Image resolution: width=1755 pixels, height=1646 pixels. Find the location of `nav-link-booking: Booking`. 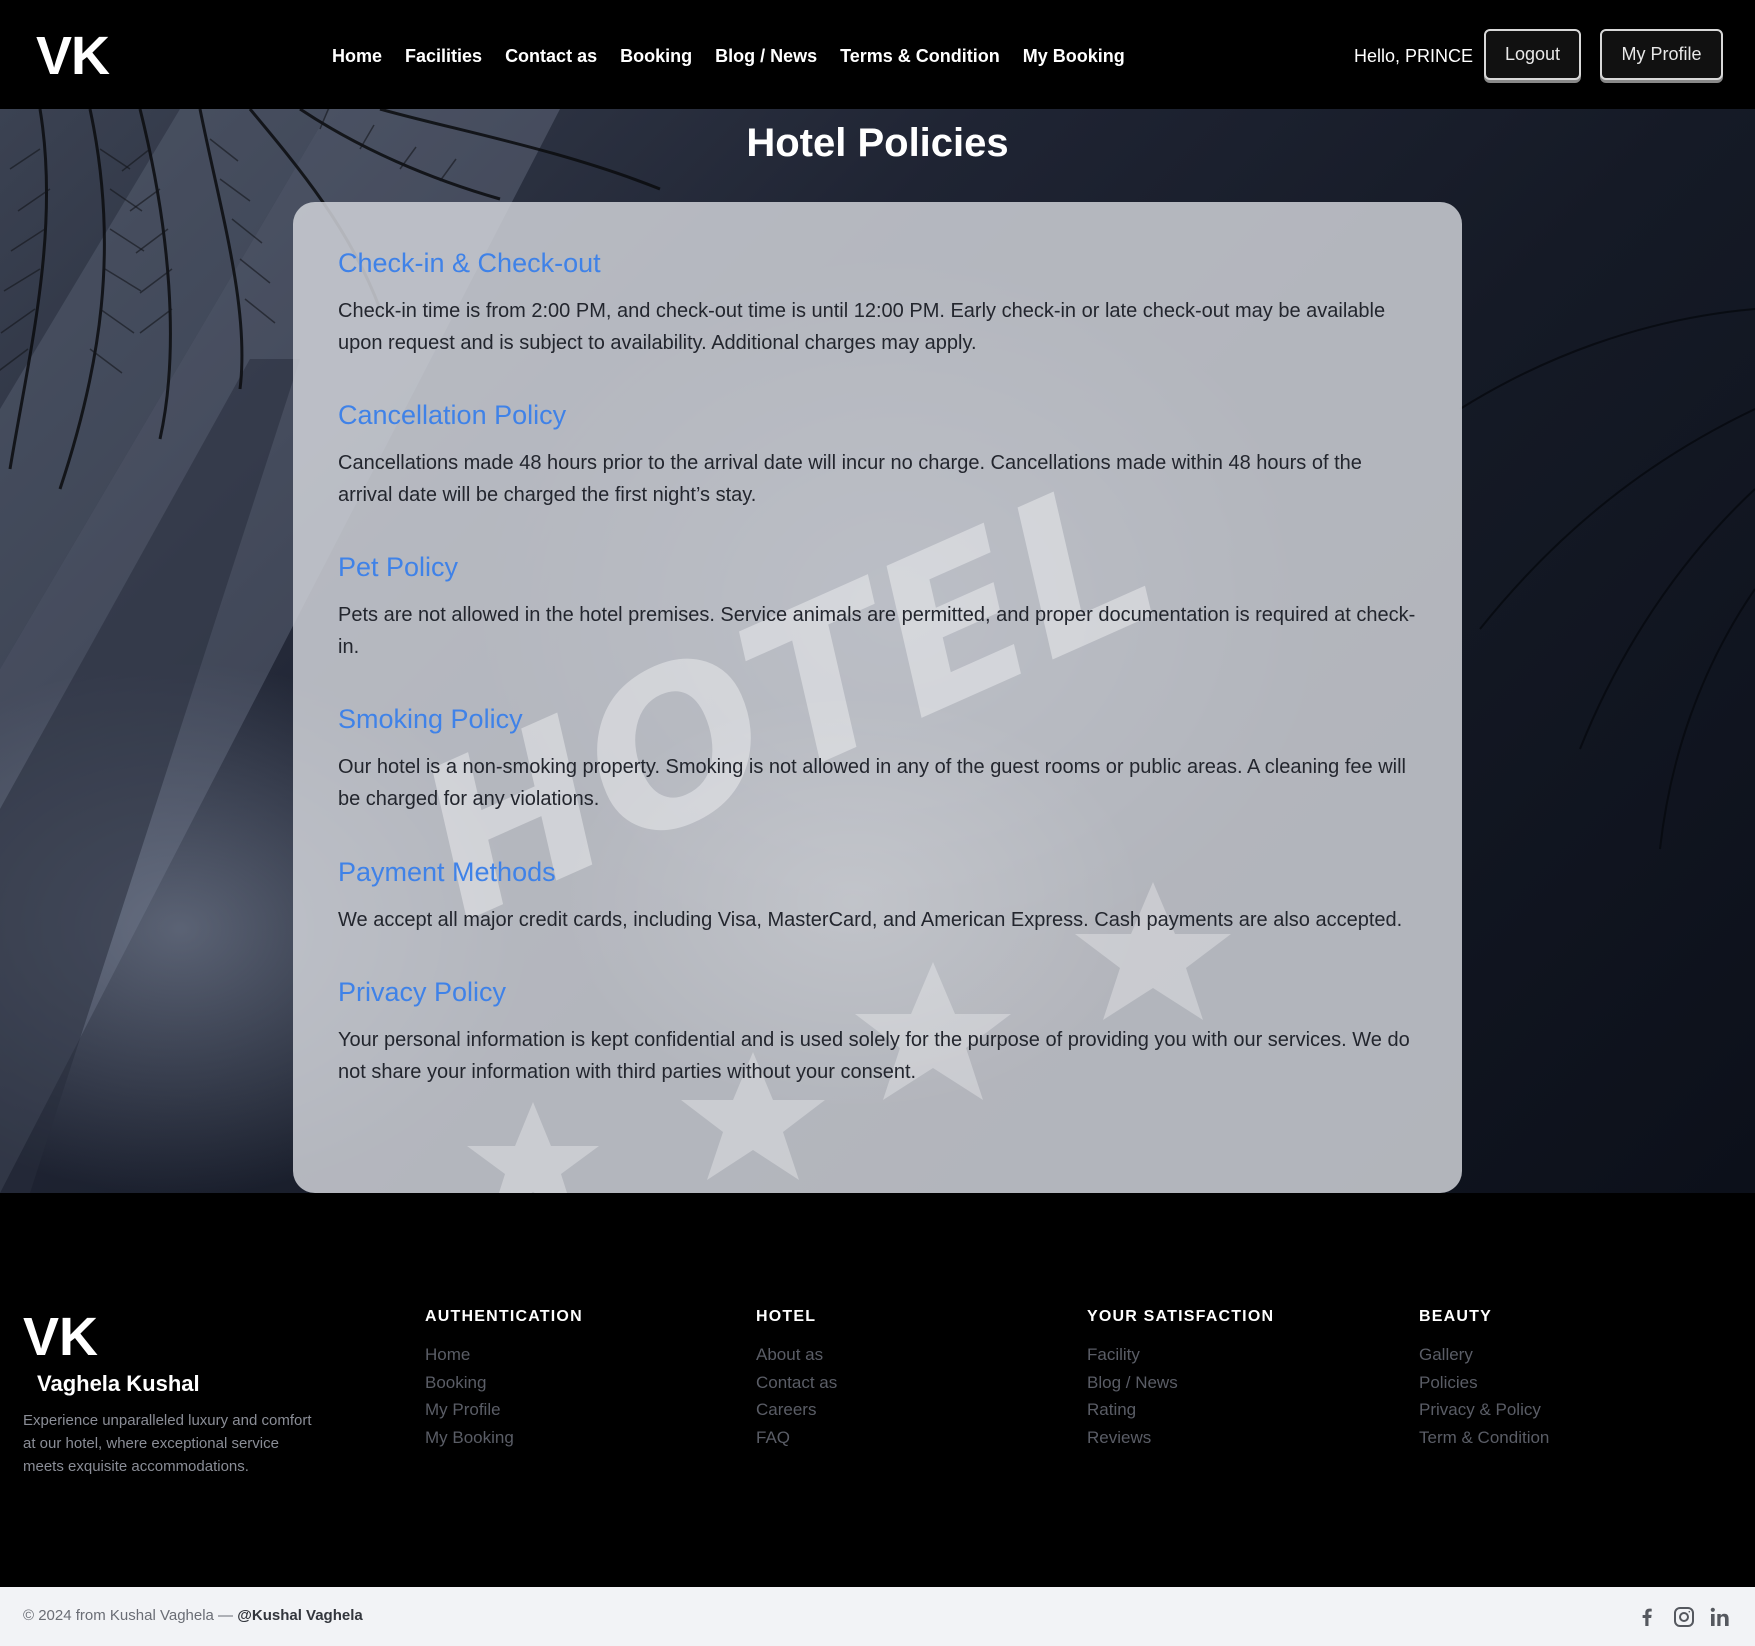

nav-link-booking: Booking is located at coordinates (656, 56).